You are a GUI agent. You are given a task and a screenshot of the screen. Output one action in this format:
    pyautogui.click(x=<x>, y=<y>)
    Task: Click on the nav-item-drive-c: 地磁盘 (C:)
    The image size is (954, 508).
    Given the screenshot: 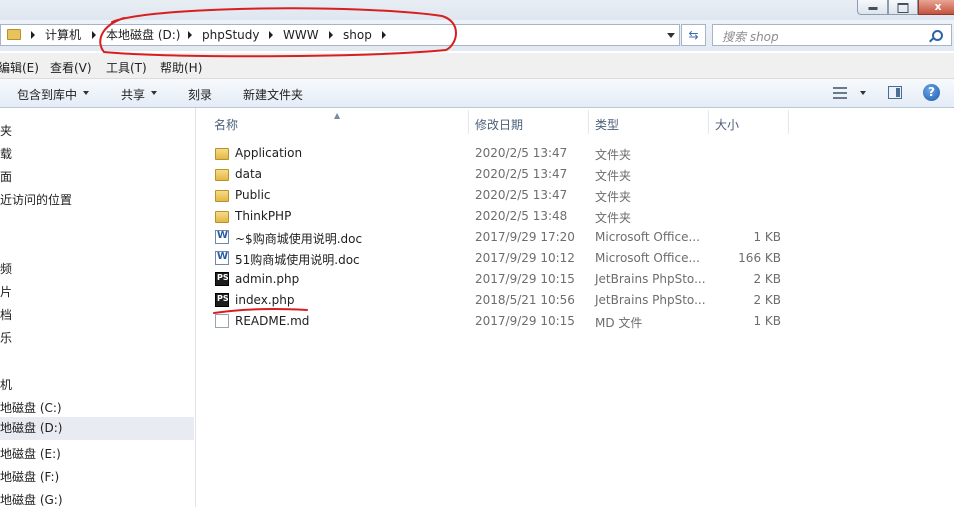 What is the action you would take?
    pyautogui.click(x=31, y=407)
    